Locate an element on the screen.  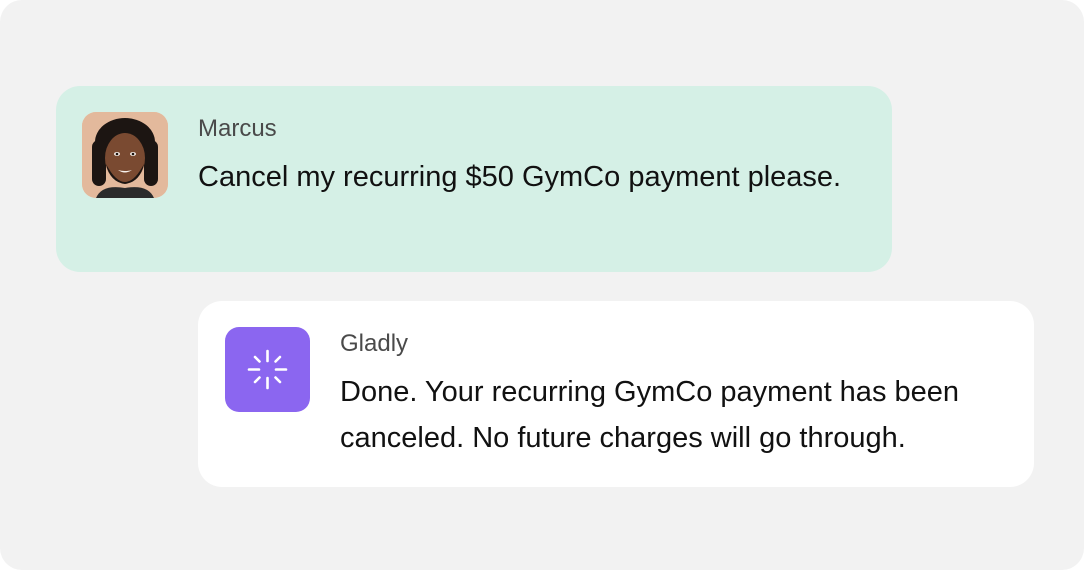
user-avatar is located at coordinates (125, 155).